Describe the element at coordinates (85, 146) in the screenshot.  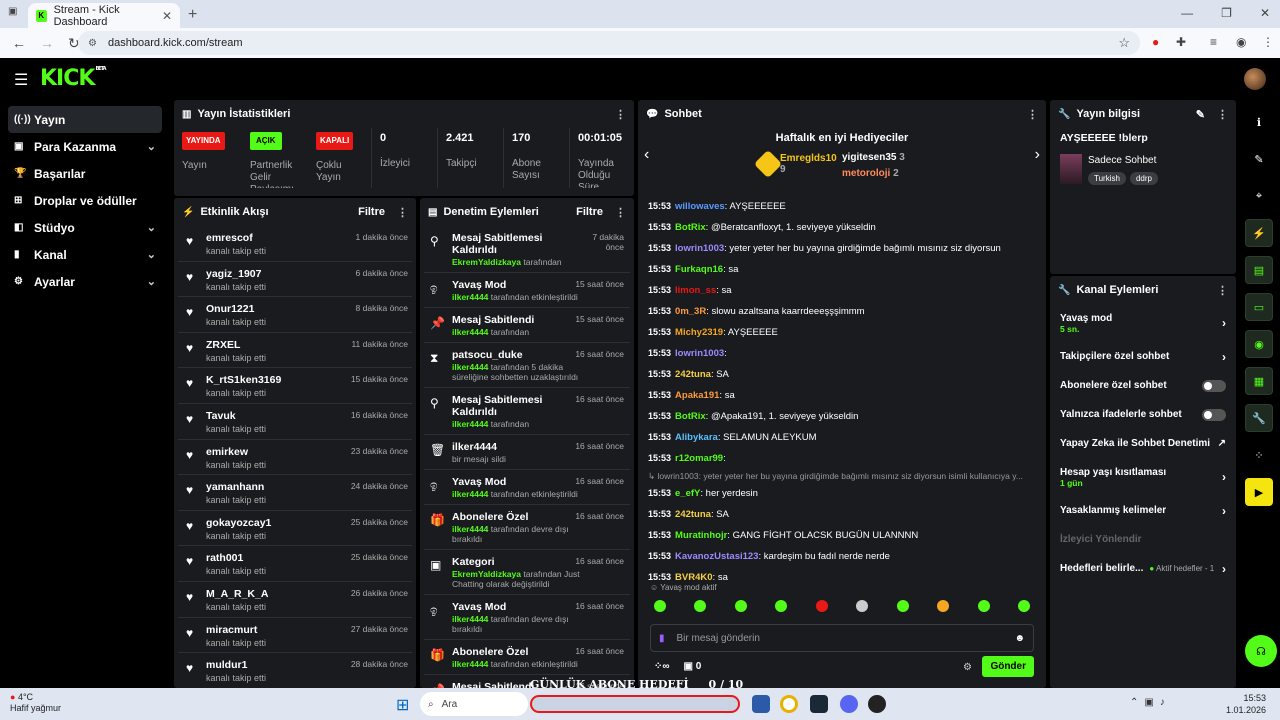
I see `sidebar-item-para-kazanma: ▣ Para Kazanma ⌄` at that location.